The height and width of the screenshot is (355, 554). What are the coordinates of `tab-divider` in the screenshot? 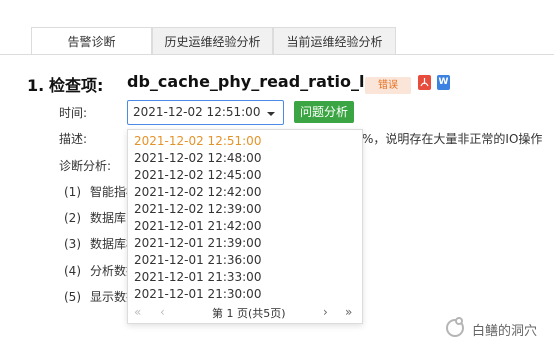 It's located at (277, 54).